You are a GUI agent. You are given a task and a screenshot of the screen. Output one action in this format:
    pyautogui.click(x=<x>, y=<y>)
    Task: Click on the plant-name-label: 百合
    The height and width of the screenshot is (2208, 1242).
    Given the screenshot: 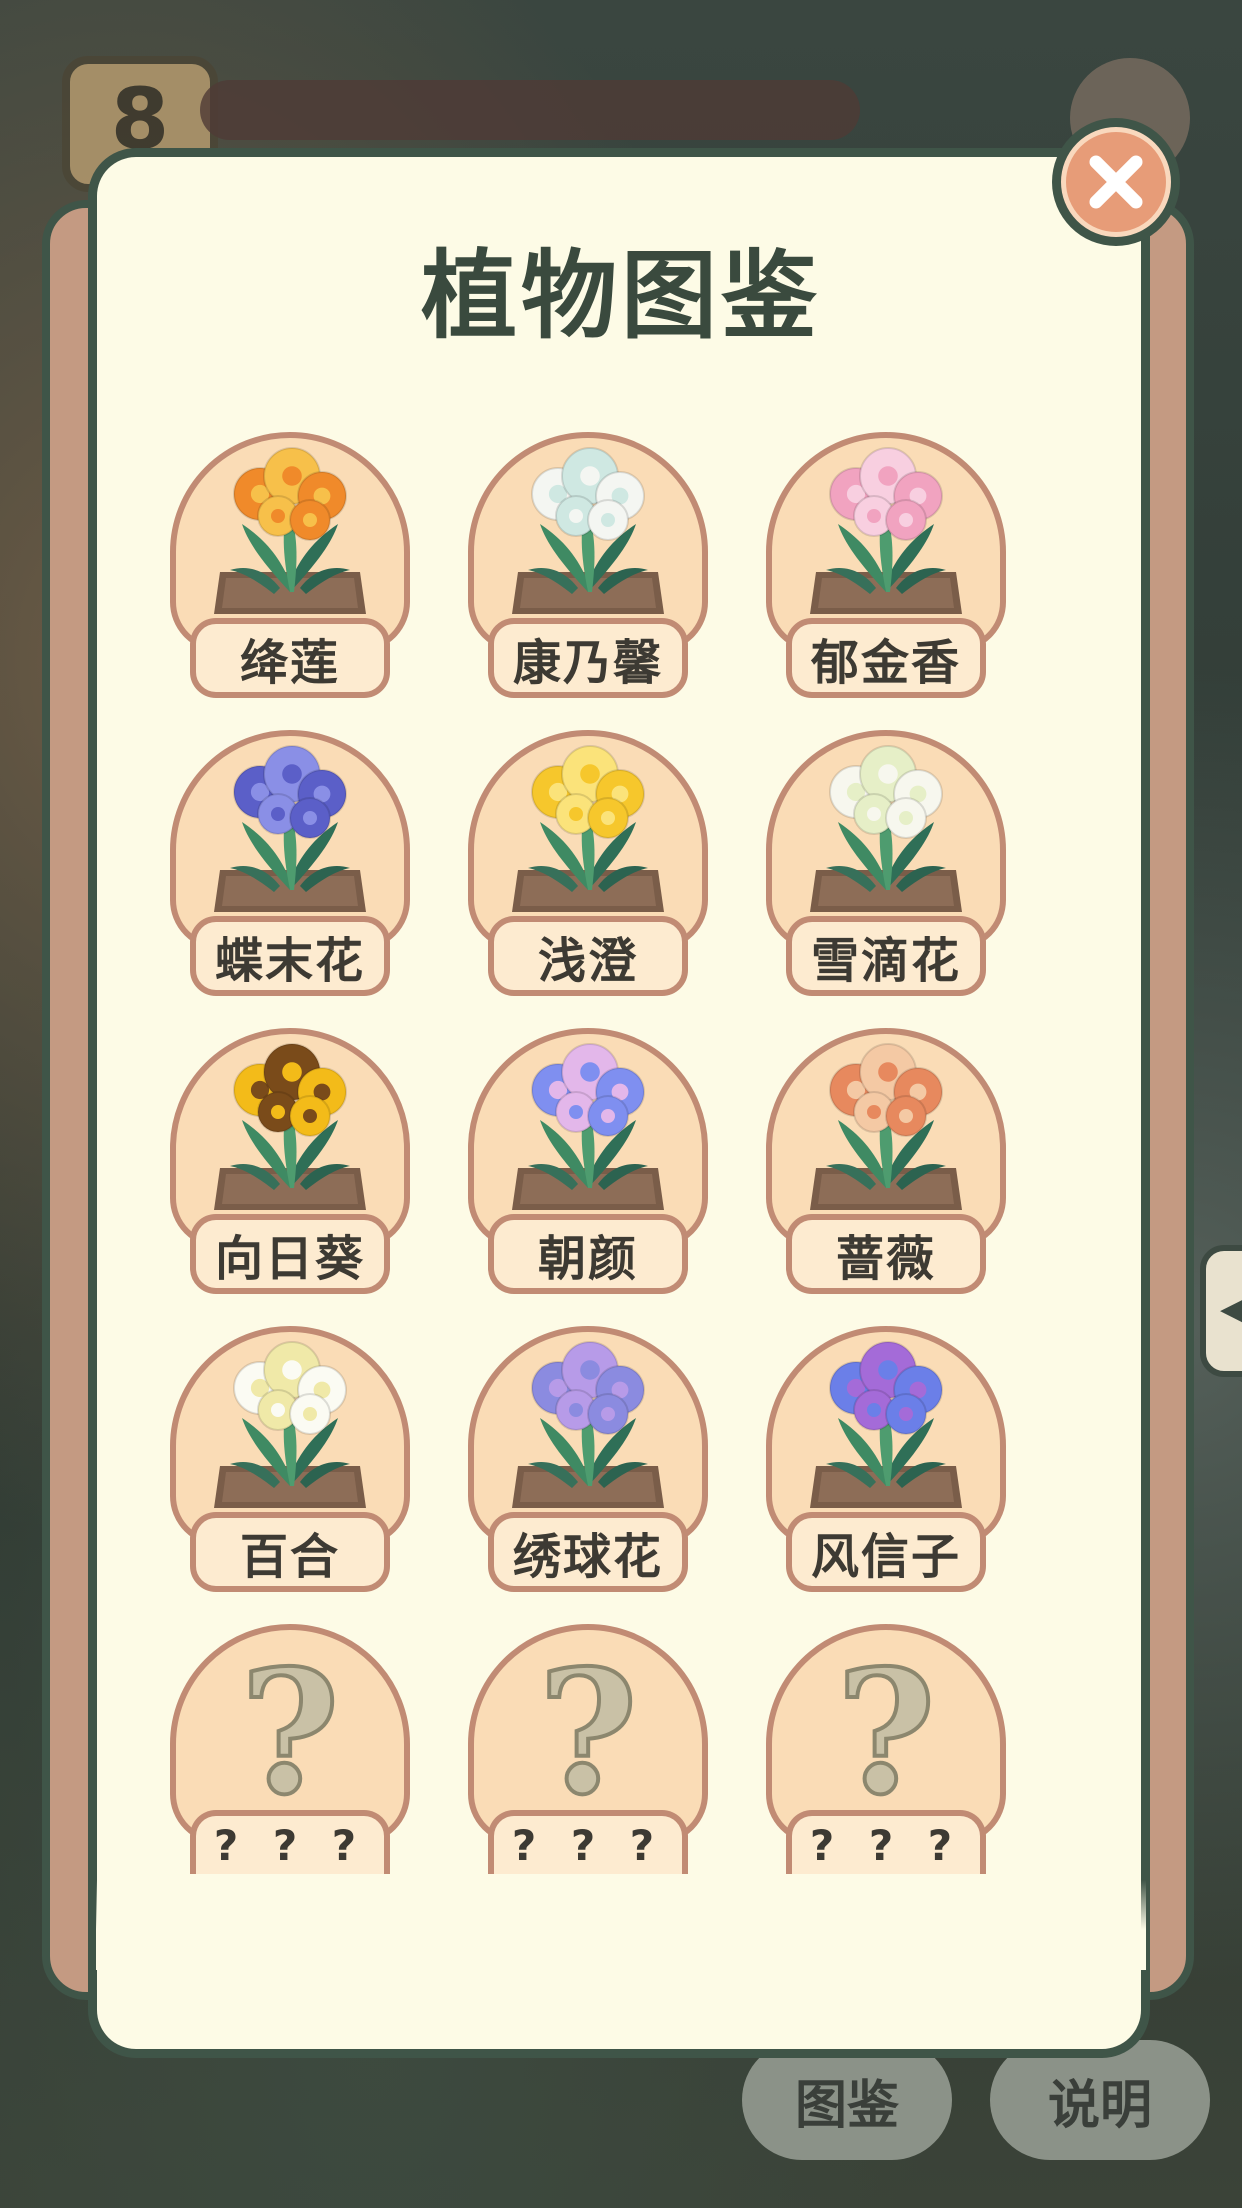 What is the action you would take?
    pyautogui.click(x=290, y=1552)
    